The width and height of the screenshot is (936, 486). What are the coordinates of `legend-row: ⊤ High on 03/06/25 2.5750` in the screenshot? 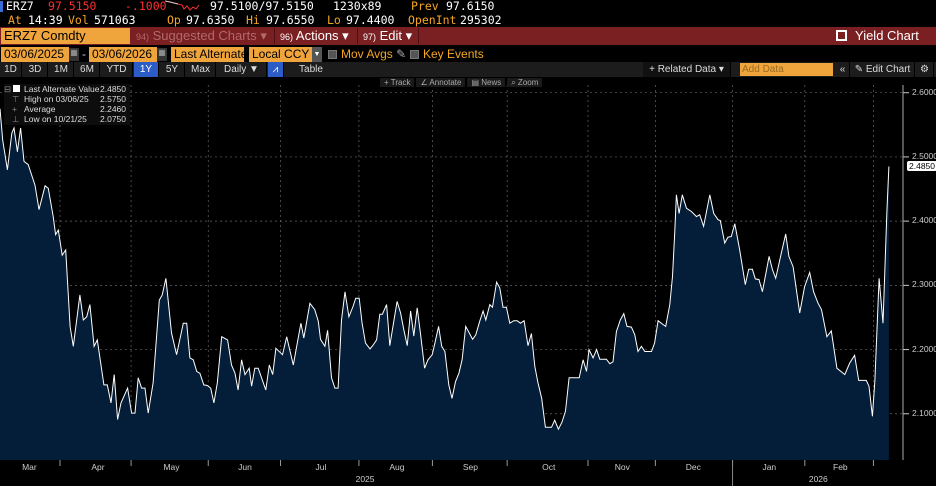 It's located at (67, 99).